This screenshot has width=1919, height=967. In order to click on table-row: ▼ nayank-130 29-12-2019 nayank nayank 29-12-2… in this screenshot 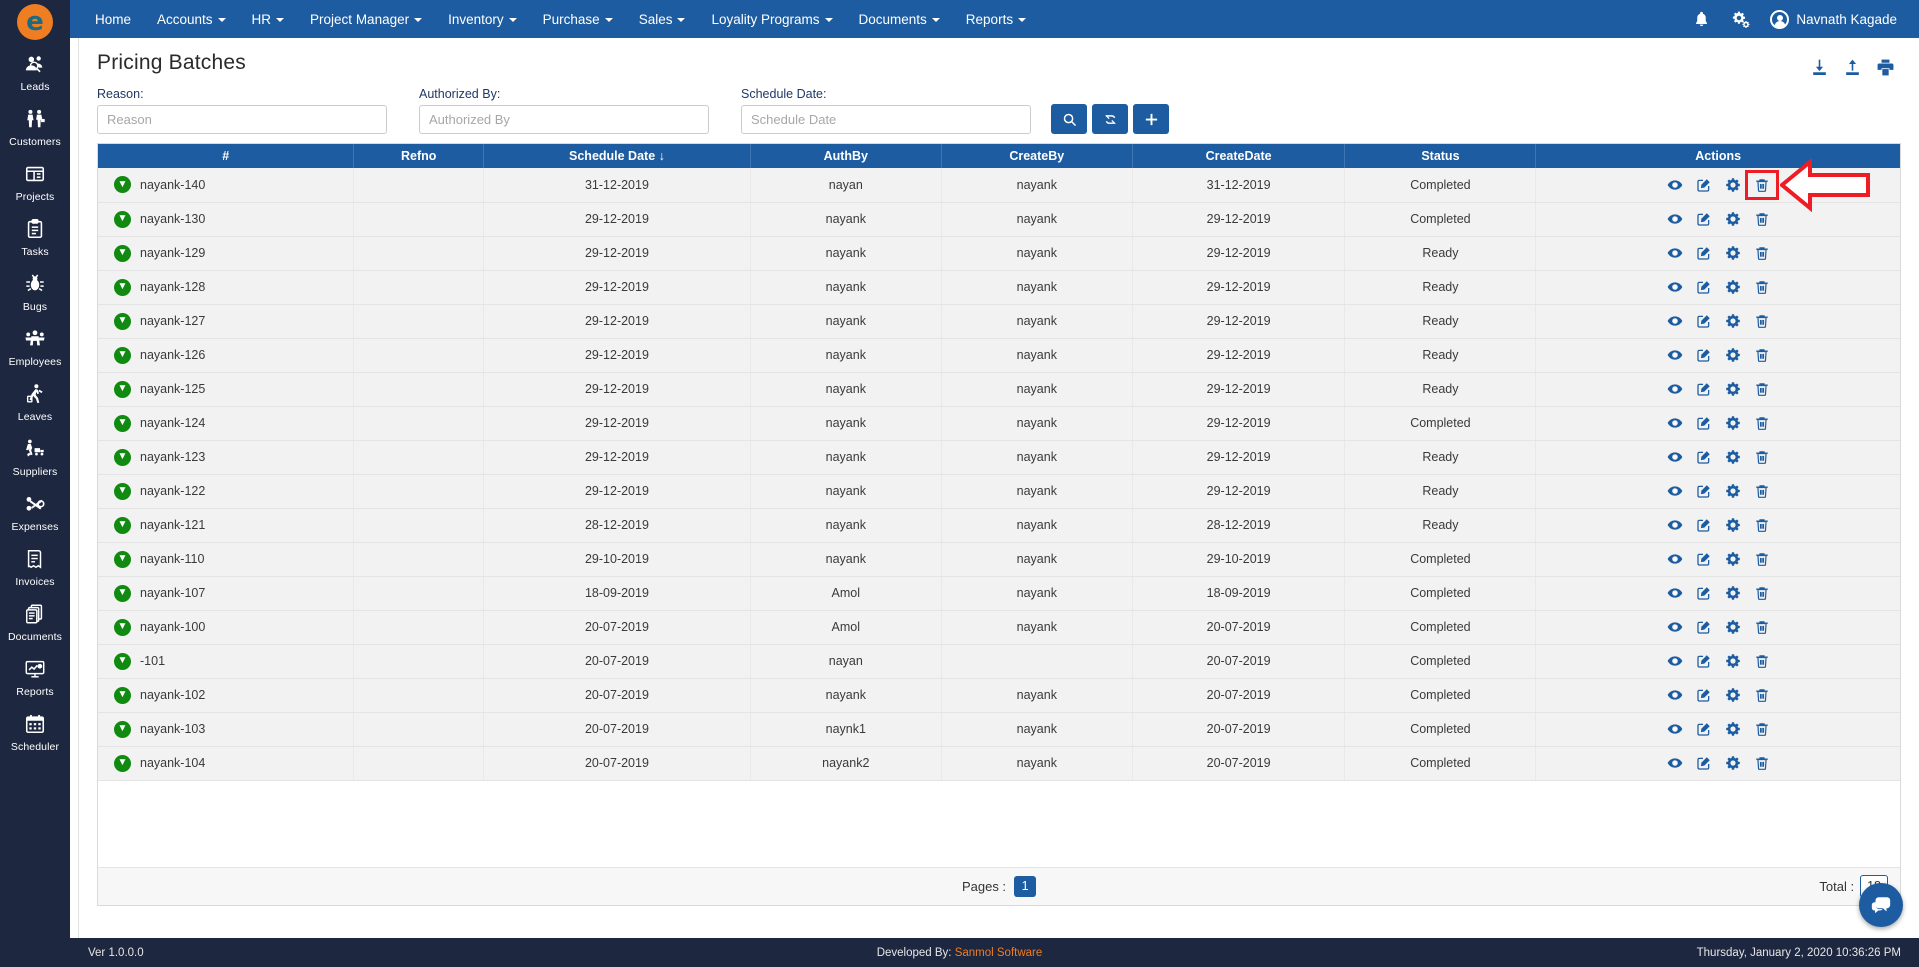, I will do `click(999, 219)`.